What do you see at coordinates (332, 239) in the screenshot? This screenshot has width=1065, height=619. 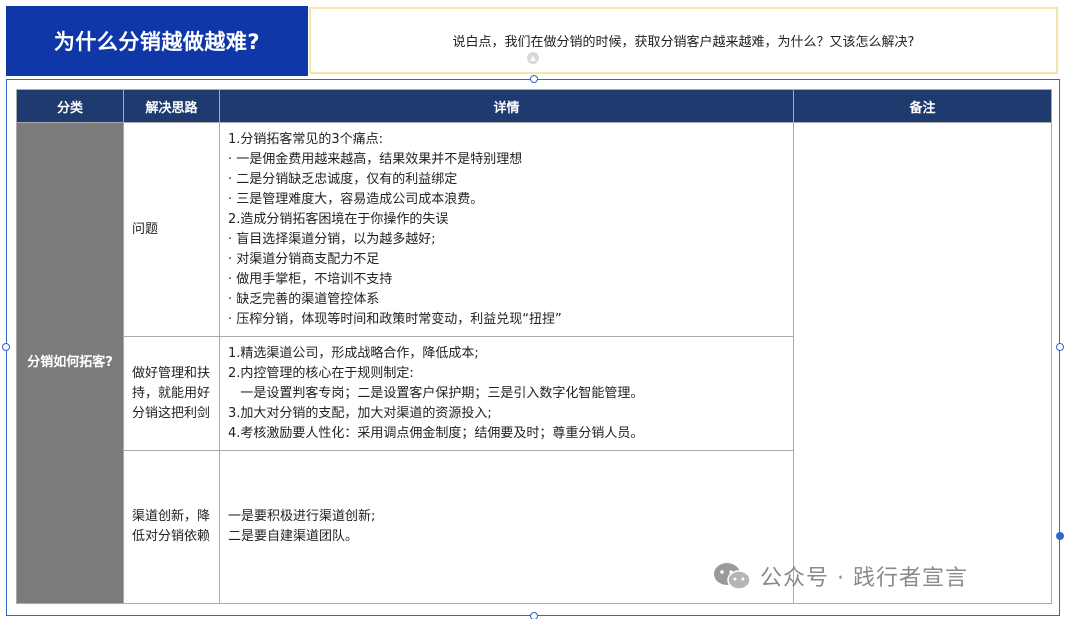 I see `detail-line: · 盲目选择渠道分销，以为越多越好;` at bounding box center [332, 239].